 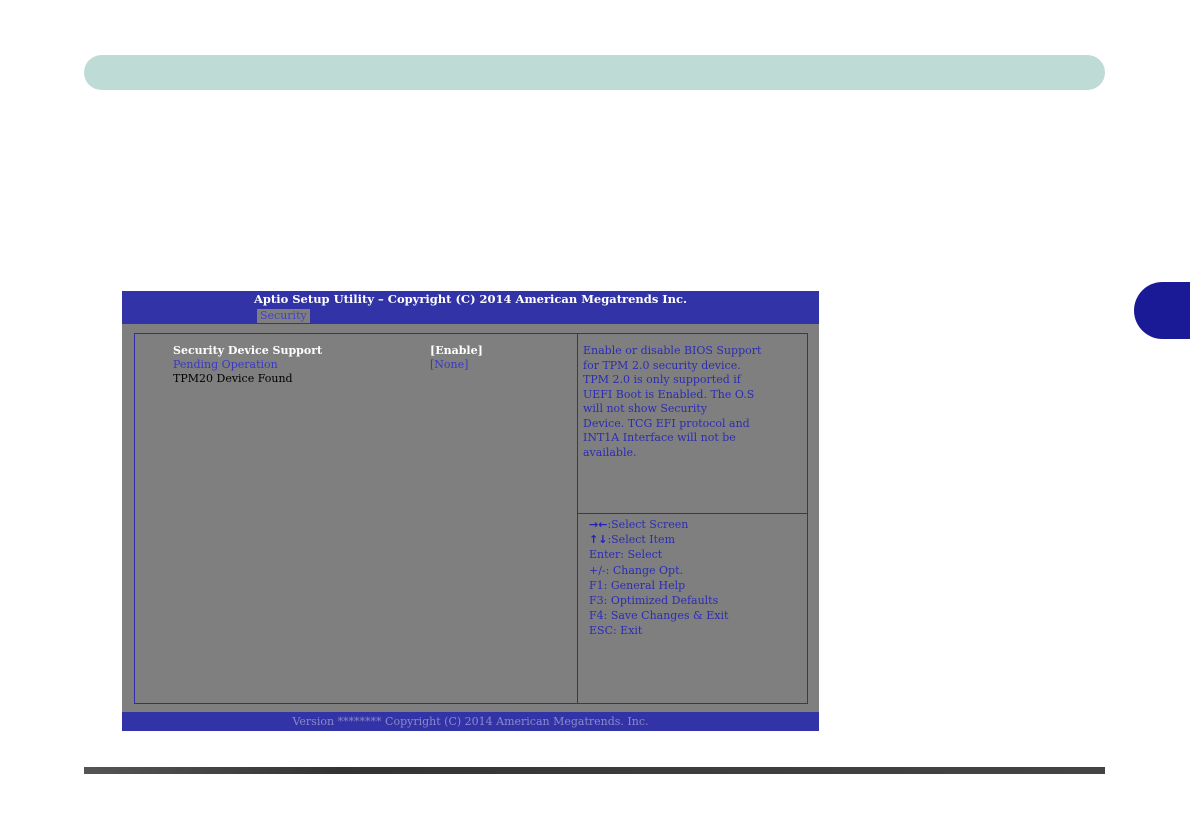 I want to click on left-right-arrows-icon: →←, so click(x=598, y=524).